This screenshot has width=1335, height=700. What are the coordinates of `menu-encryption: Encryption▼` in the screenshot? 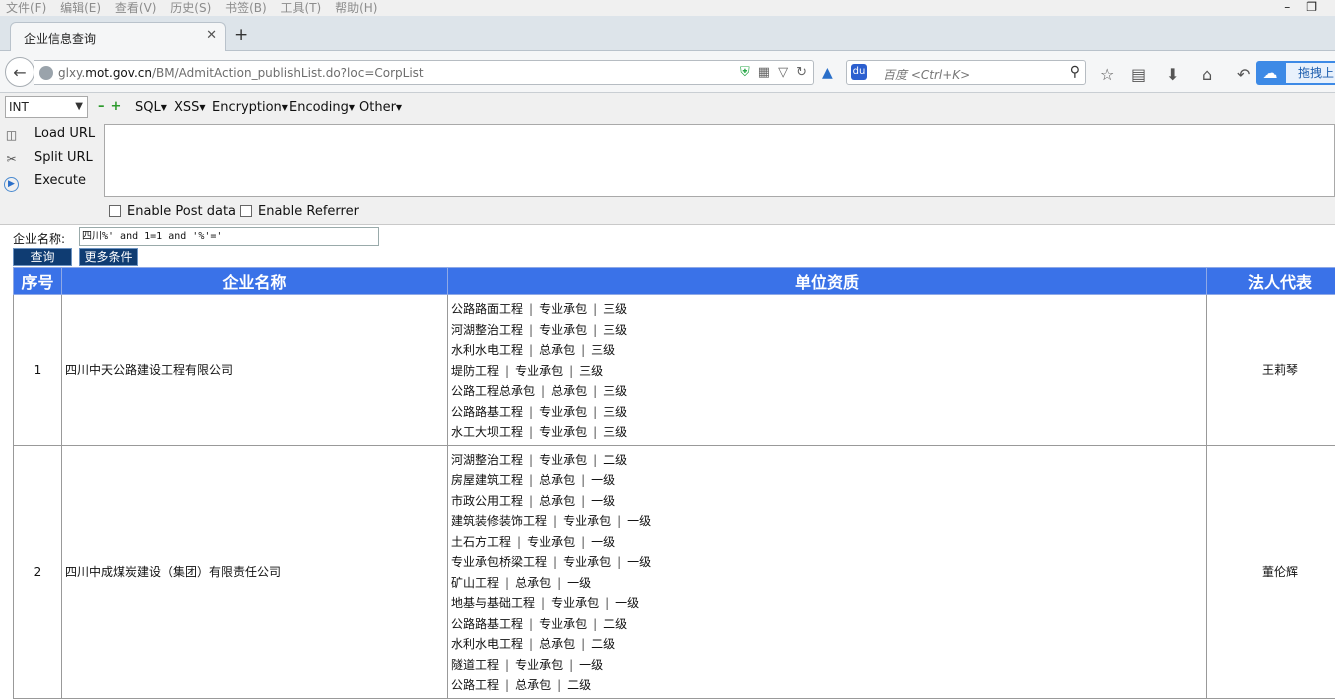 It's located at (250, 107).